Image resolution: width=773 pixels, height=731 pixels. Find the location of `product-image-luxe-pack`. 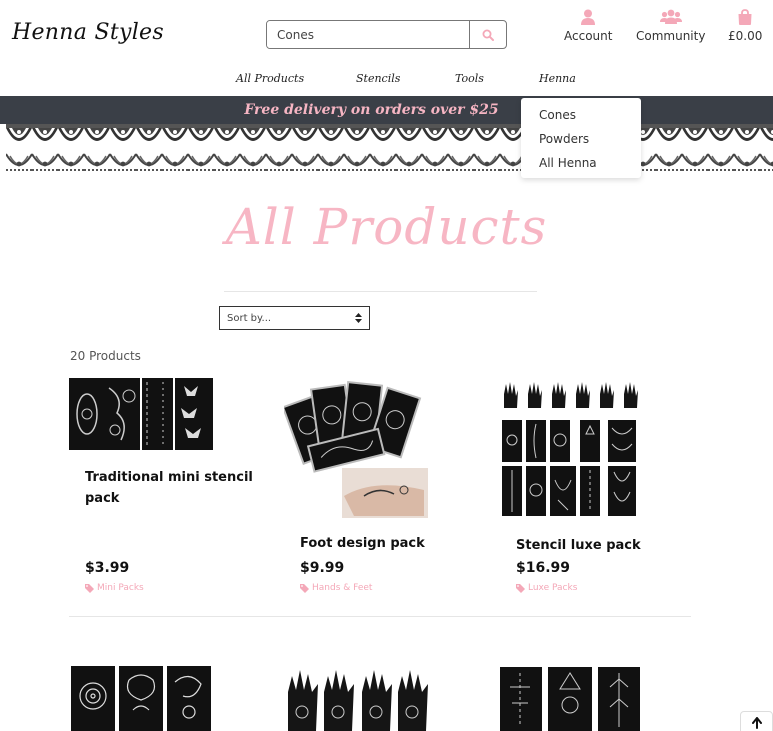

product-image-luxe-pack is located at coordinates (570, 451).